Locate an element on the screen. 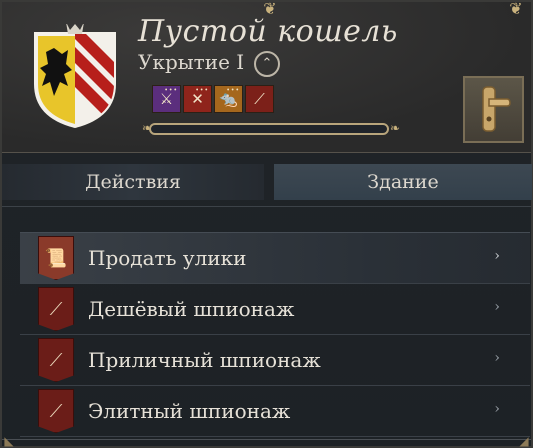  action-label: Приличный шпионаж is located at coordinates (204, 360).